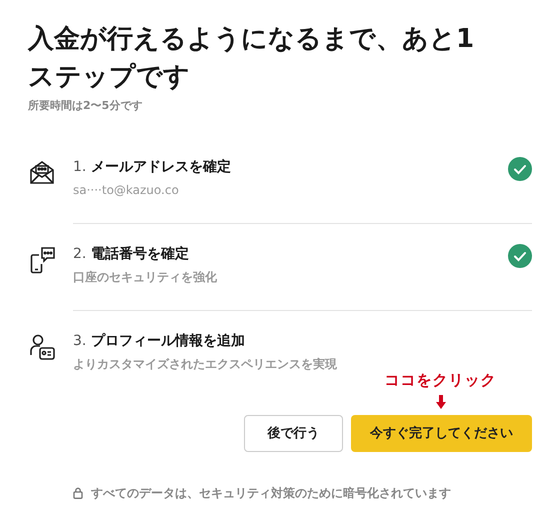 This screenshot has height=519, width=560. What do you see at coordinates (440, 380) in the screenshot?
I see `annotation-text: ココをクリック` at bounding box center [440, 380].